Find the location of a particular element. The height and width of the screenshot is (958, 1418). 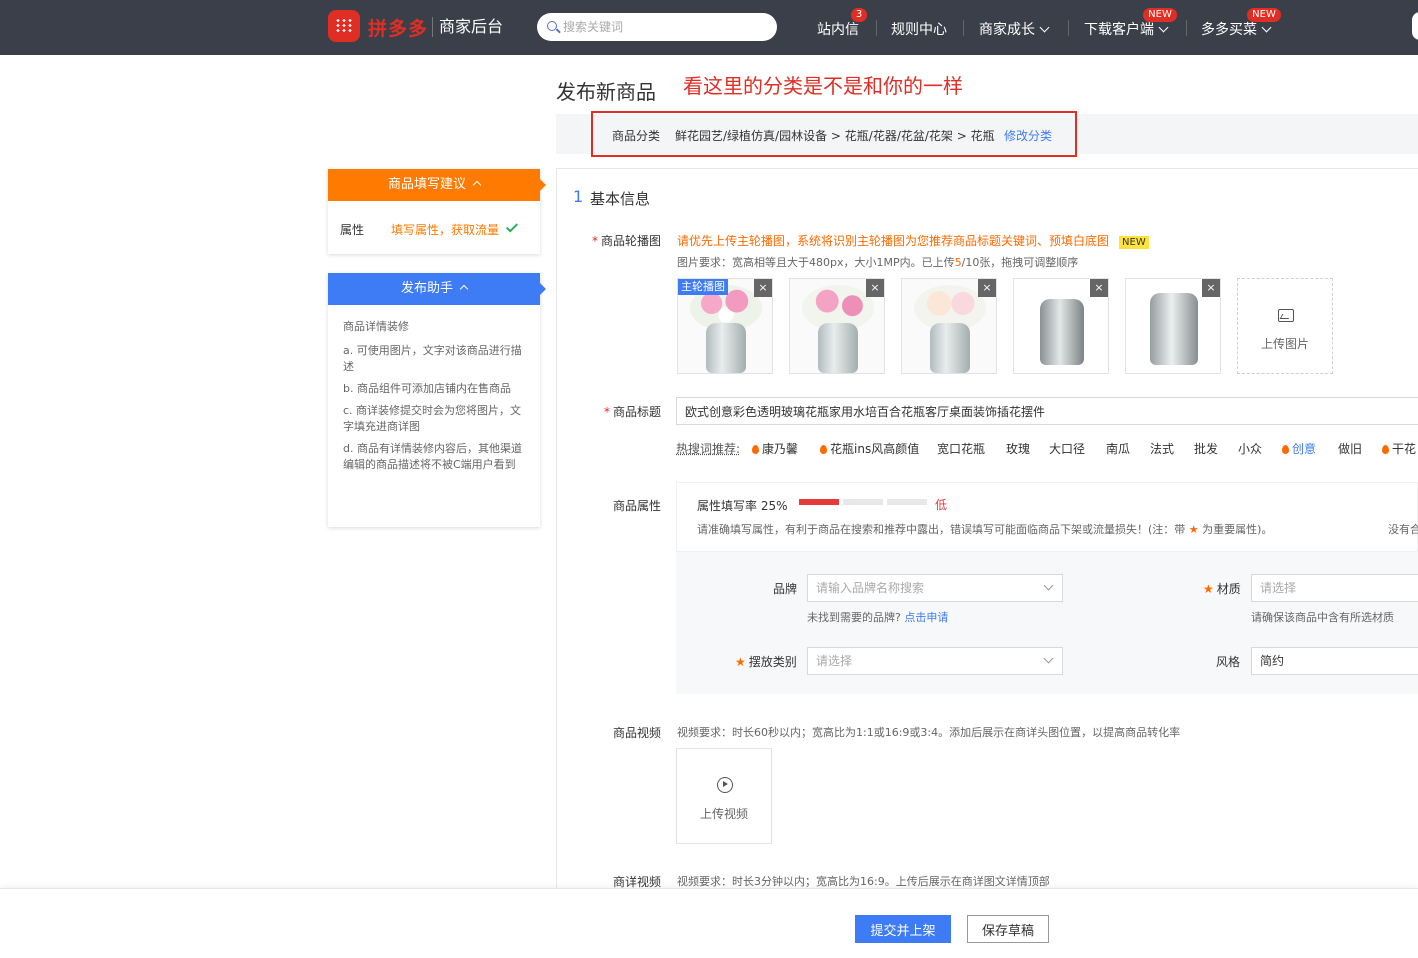

section-title: 基本信息 is located at coordinates (620, 199).